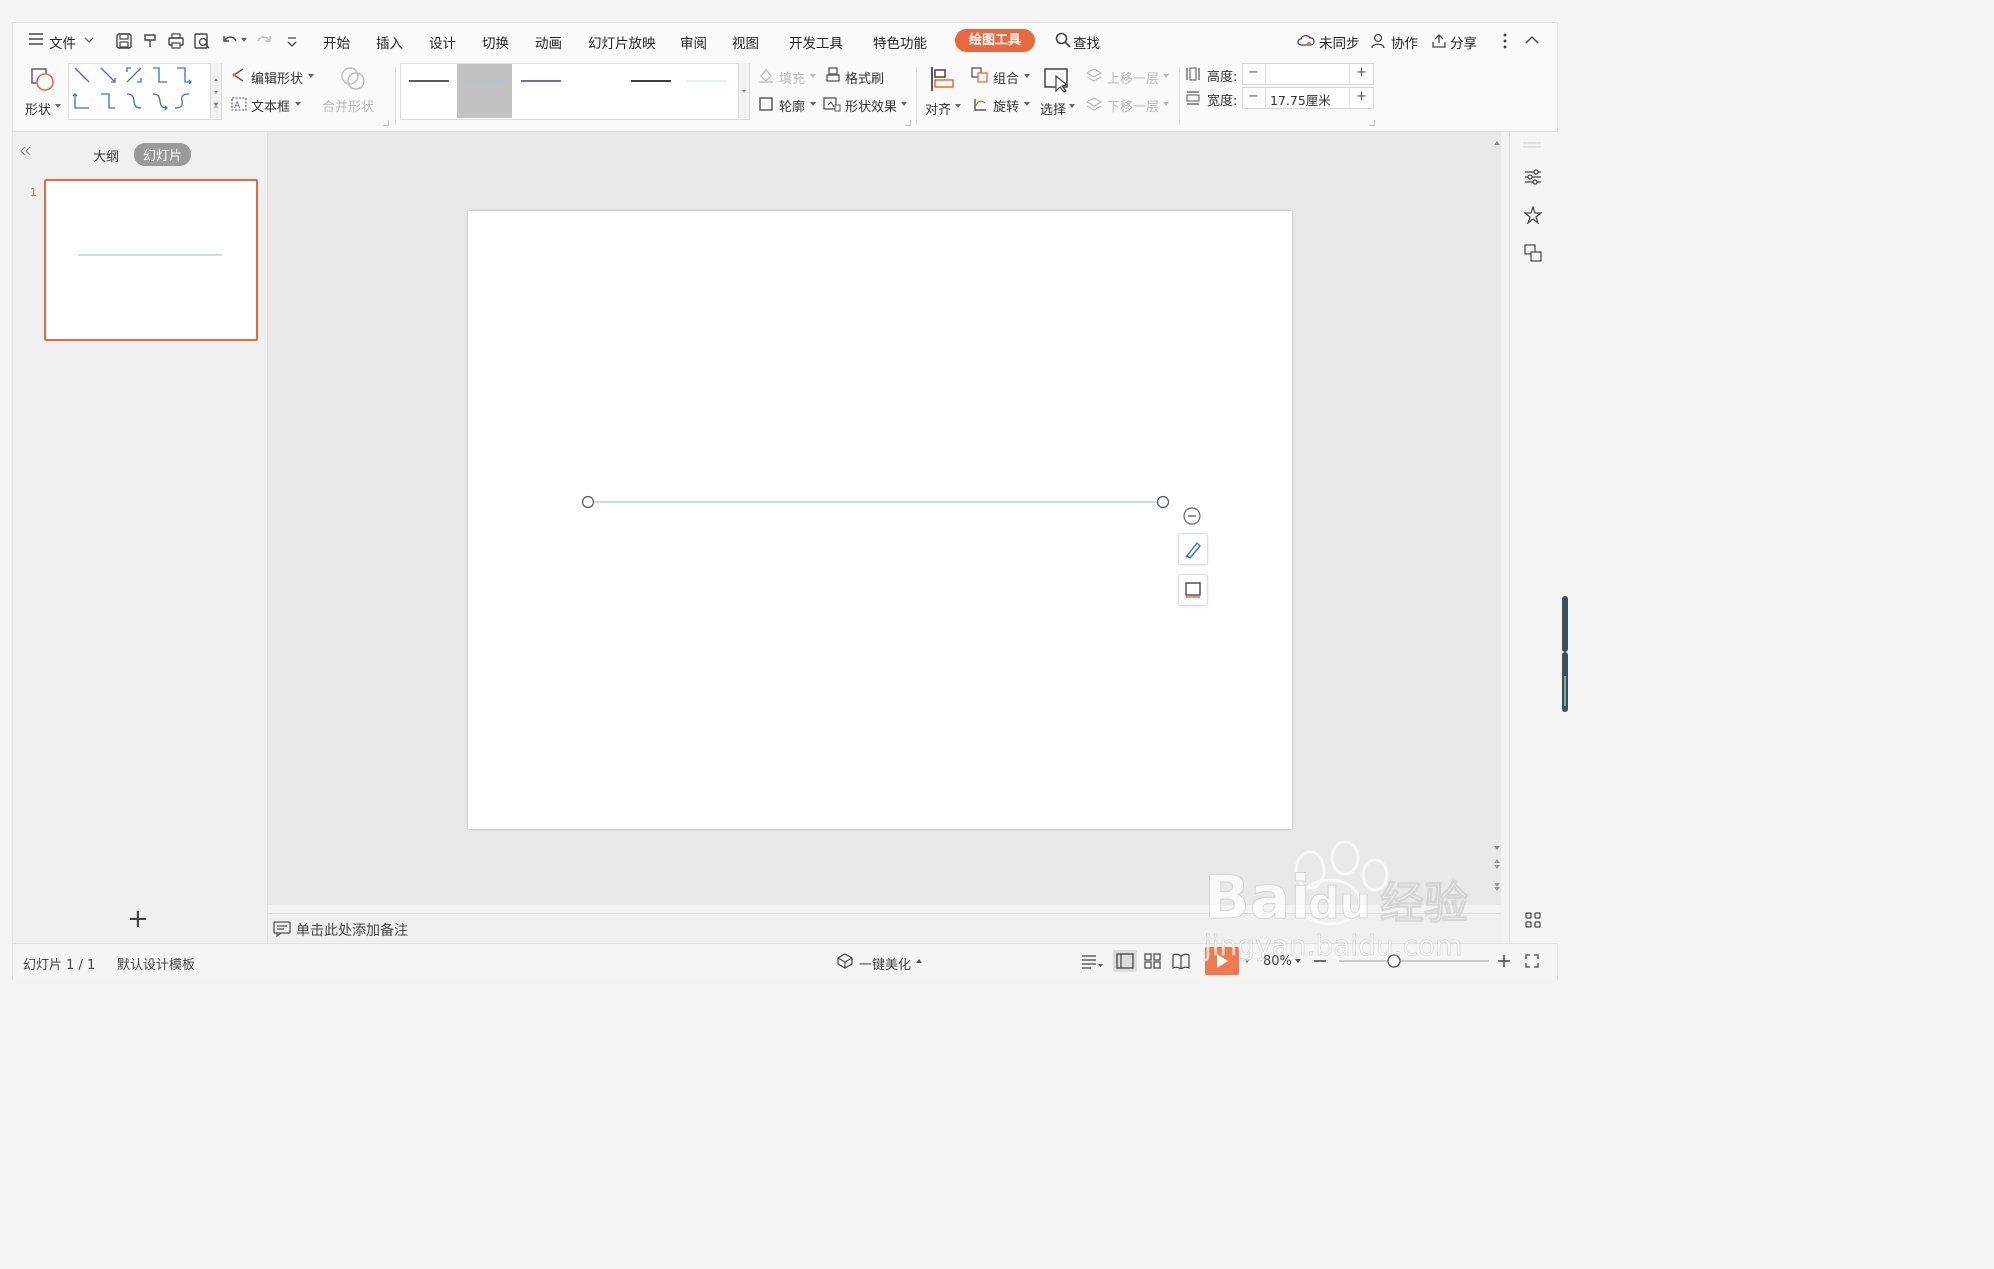 The height and width of the screenshot is (1269, 1994). Describe the element at coordinates (352, 930) in the screenshot. I see `notes-placeholder: 单击此处添加备注` at that location.